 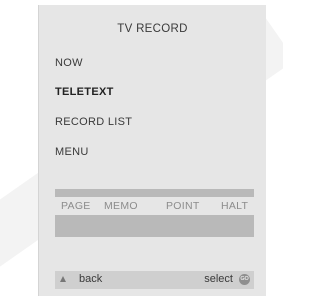 What do you see at coordinates (121, 206) in the screenshot?
I see `function-key-memo: MEMO` at bounding box center [121, 206].